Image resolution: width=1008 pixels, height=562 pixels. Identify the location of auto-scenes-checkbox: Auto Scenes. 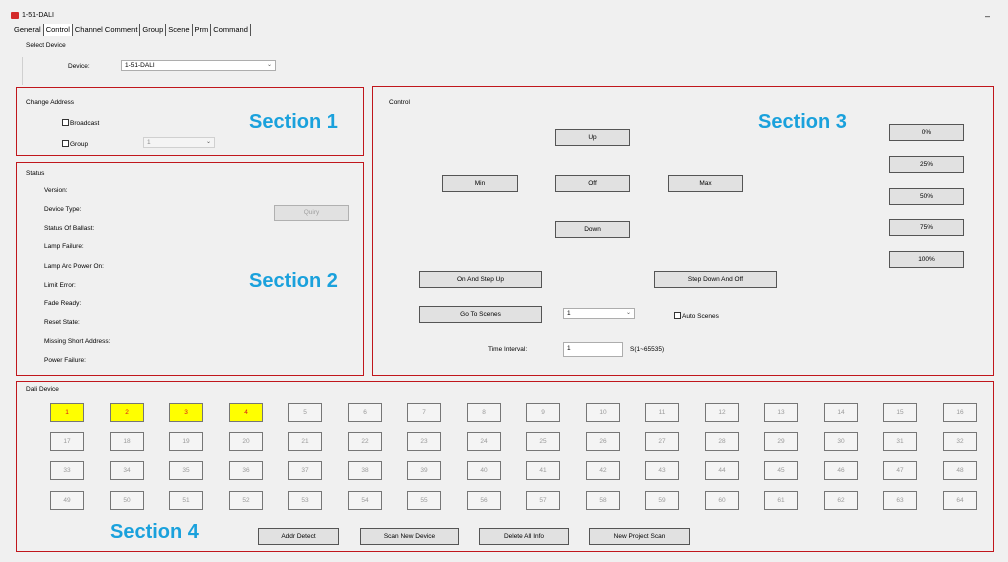
(696, 316).